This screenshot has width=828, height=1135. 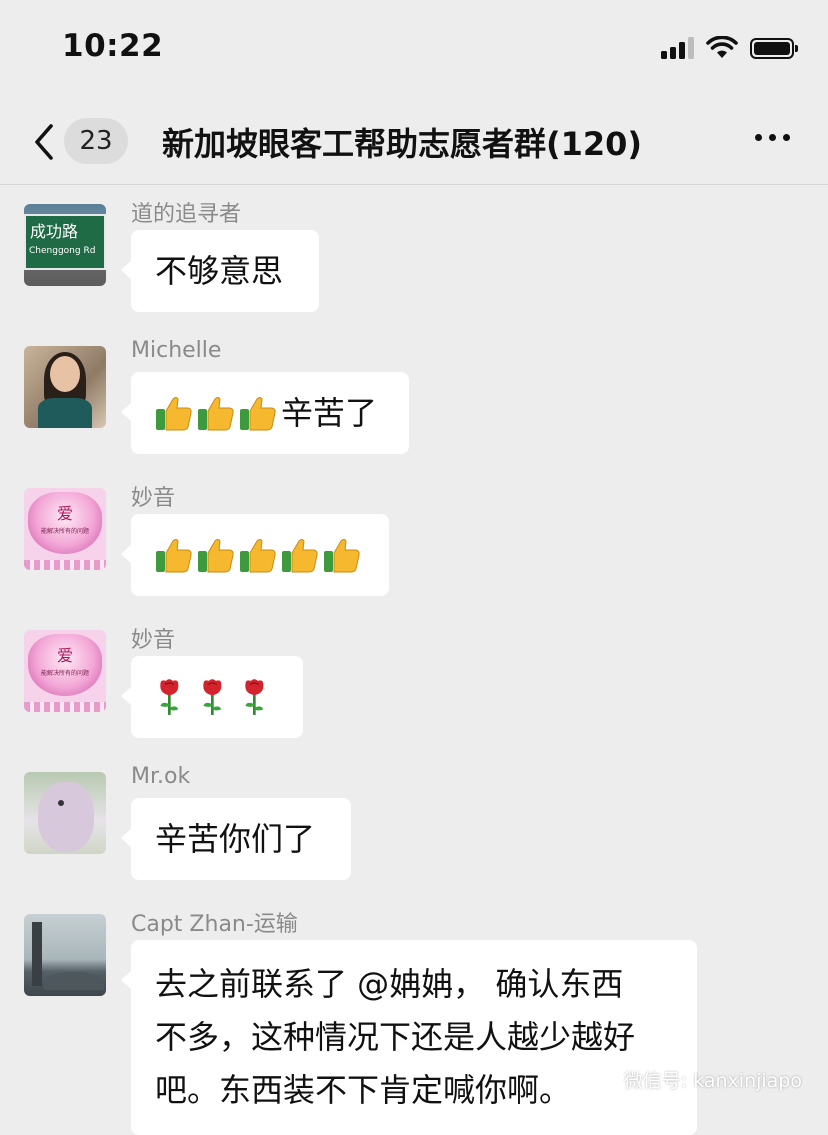 What do you see at coordinates (161, 776) in the screenshot?
I see `sender-name: Mr.ok` at bounding box center [161, 776].